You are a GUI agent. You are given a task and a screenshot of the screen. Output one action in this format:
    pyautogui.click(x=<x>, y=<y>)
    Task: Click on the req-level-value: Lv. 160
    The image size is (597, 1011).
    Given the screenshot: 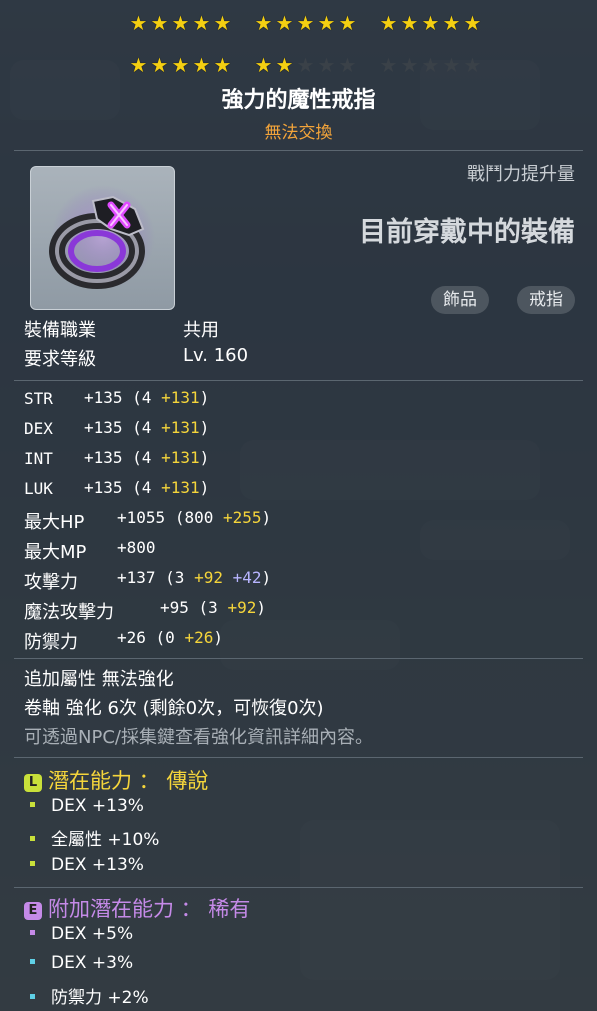 What is the action you would take?
    pyautogui.click(x=216, y=355)
    